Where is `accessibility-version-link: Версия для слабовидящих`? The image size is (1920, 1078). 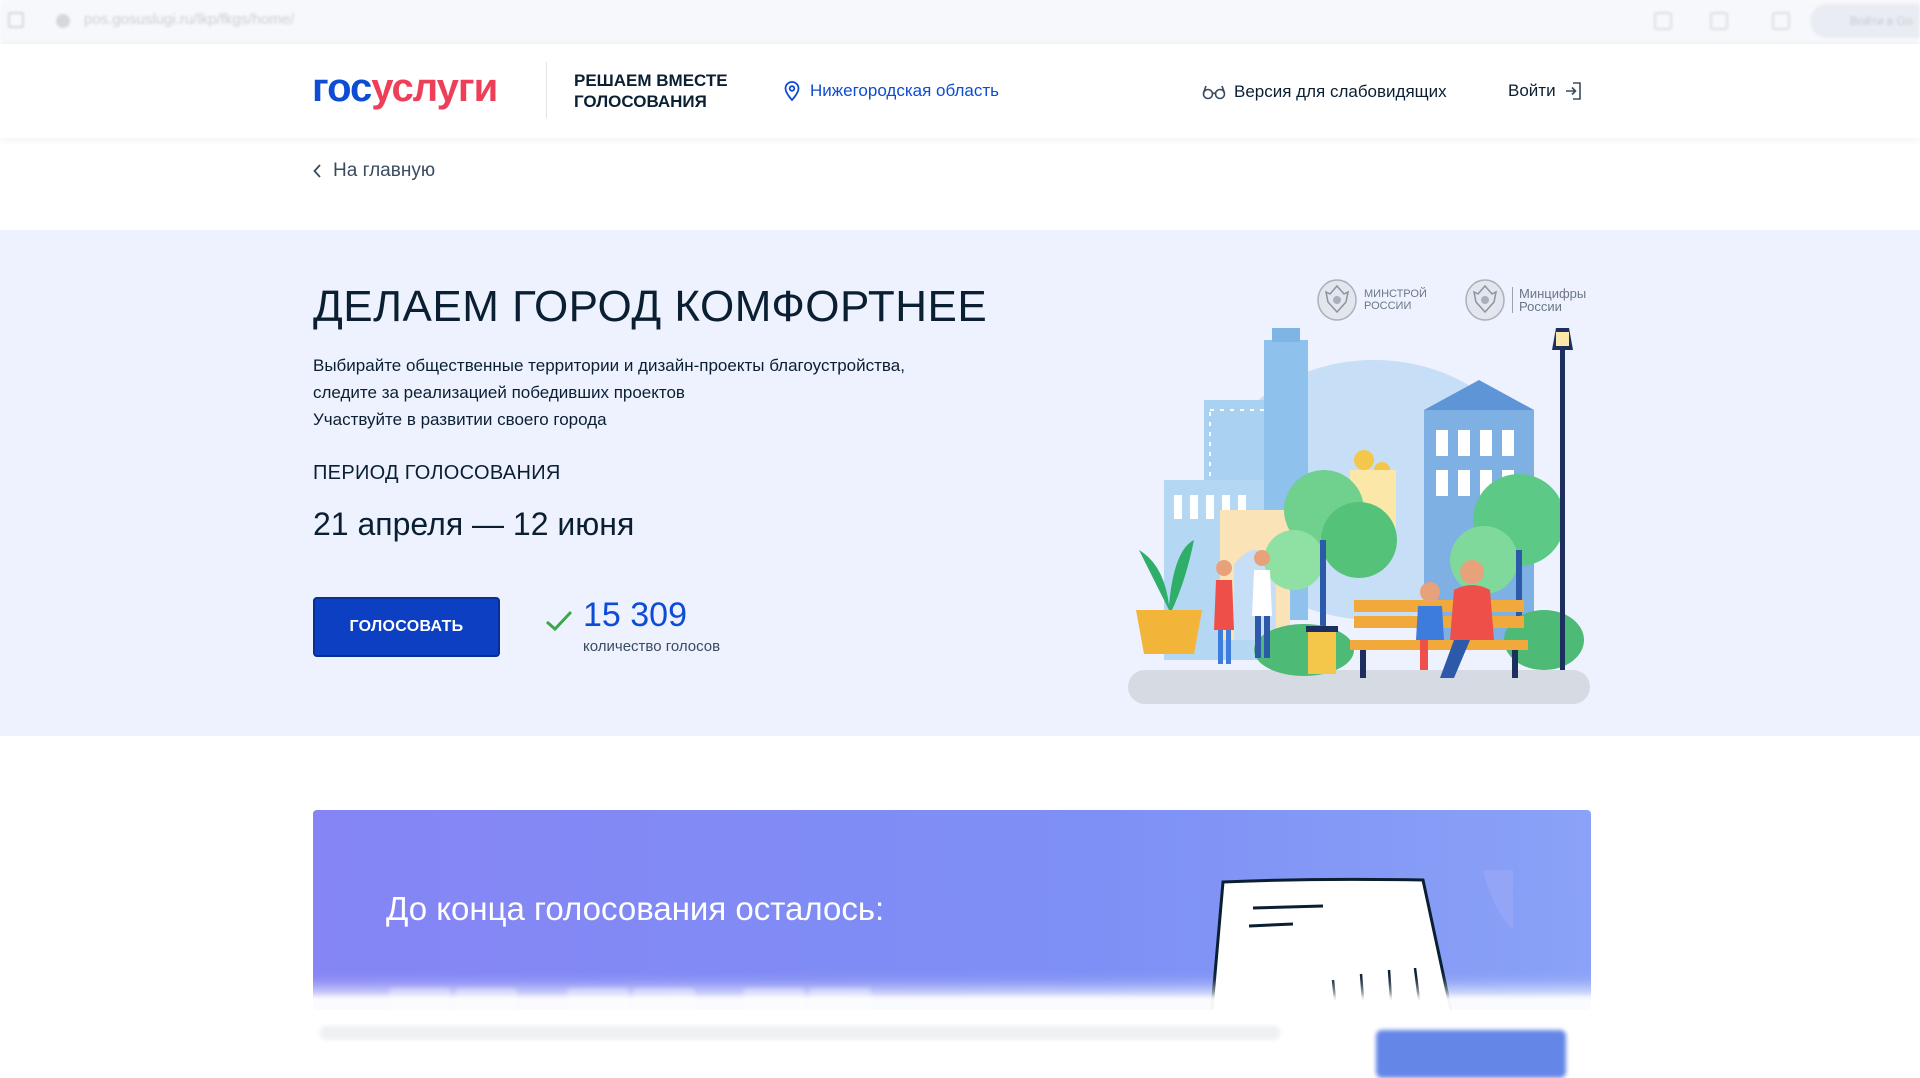 accessibility-version-link: Версия для слабовидящих is located at coordinates (1324, 92).